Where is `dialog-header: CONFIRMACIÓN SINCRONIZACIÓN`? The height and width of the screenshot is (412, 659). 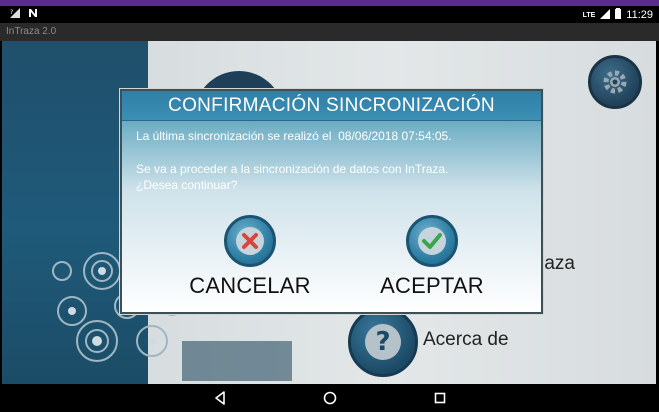
dialog-header: CONFIRMACIÓN SINCRONIZACIÓN is located at coordinates (331, 106).